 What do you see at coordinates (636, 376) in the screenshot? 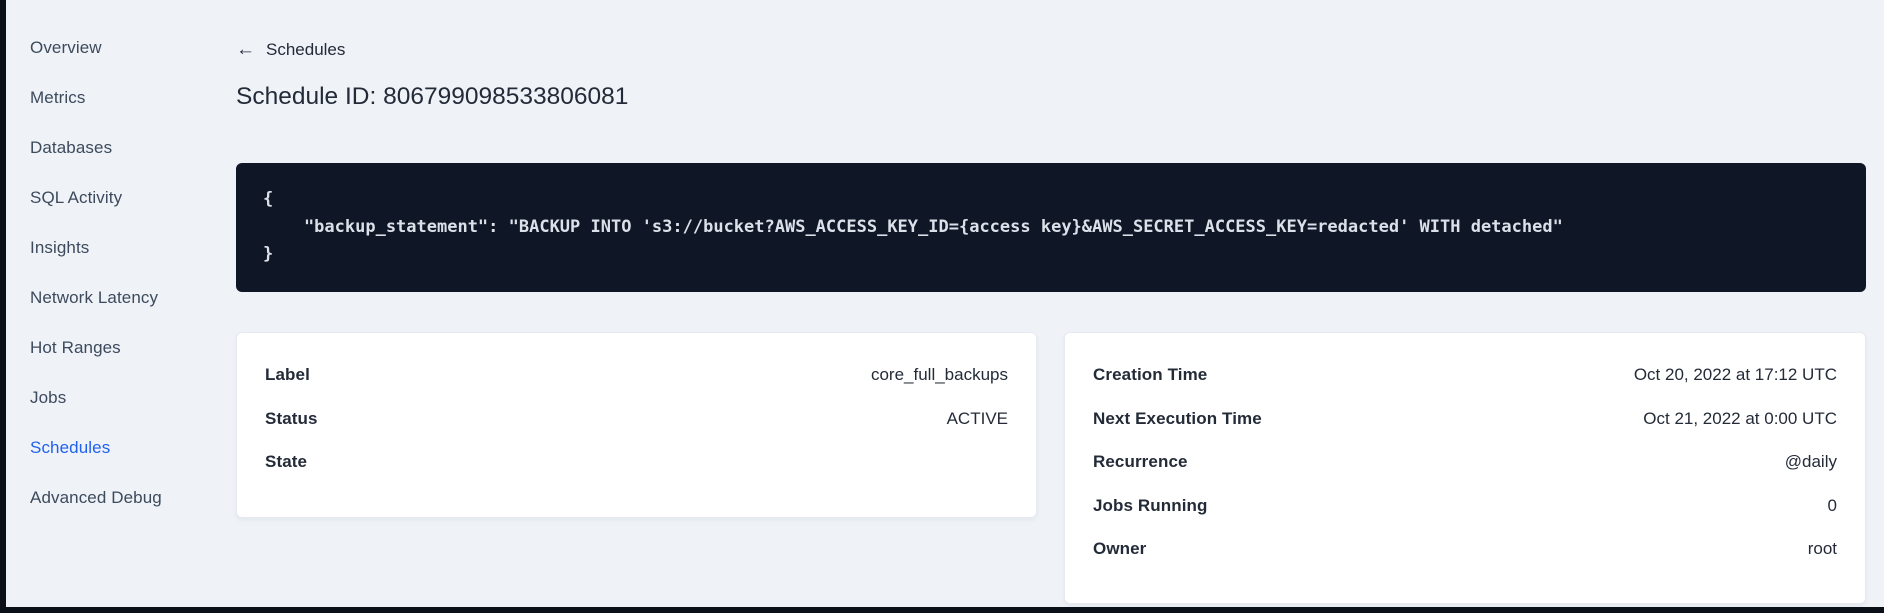
I see `summary-row-label: Label core_full_backups` at bounding box center [636, 376].